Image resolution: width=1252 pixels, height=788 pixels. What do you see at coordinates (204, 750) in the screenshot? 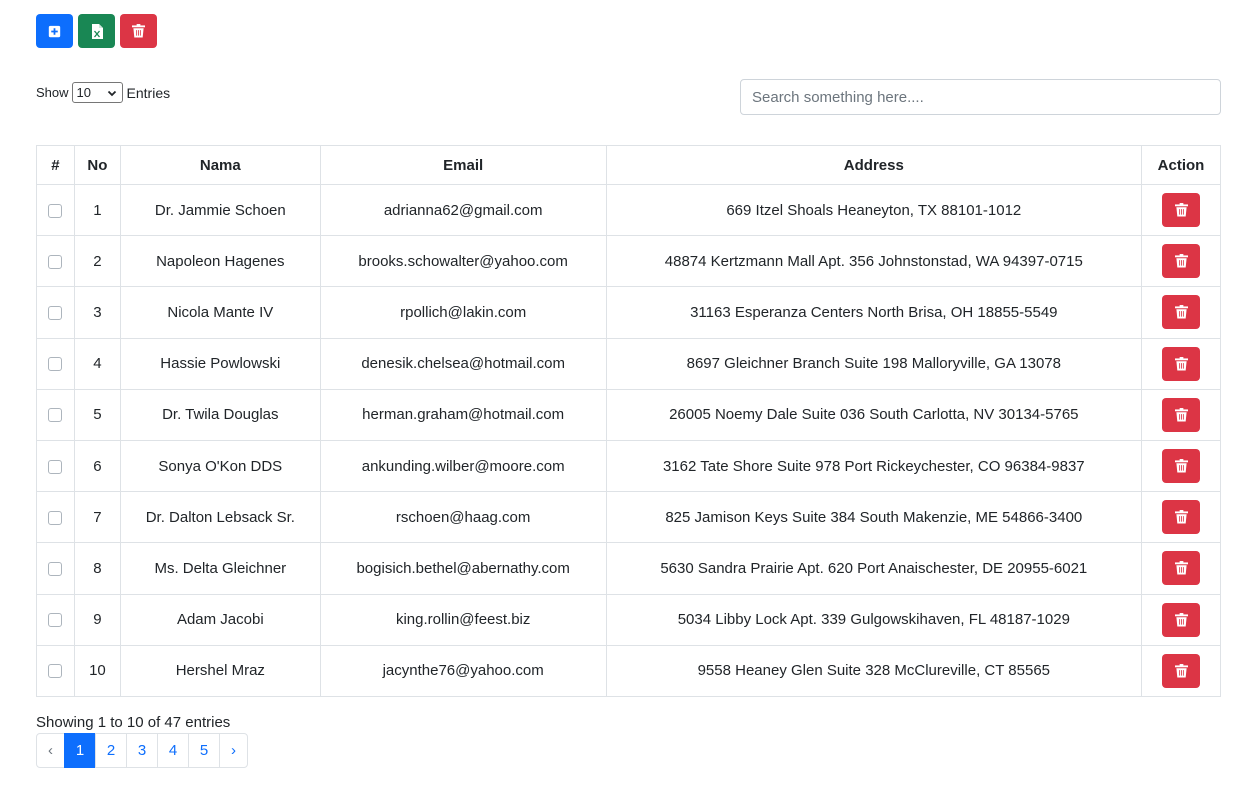
I see `pagination-page-5: 5` at bounding box center [204, 750].